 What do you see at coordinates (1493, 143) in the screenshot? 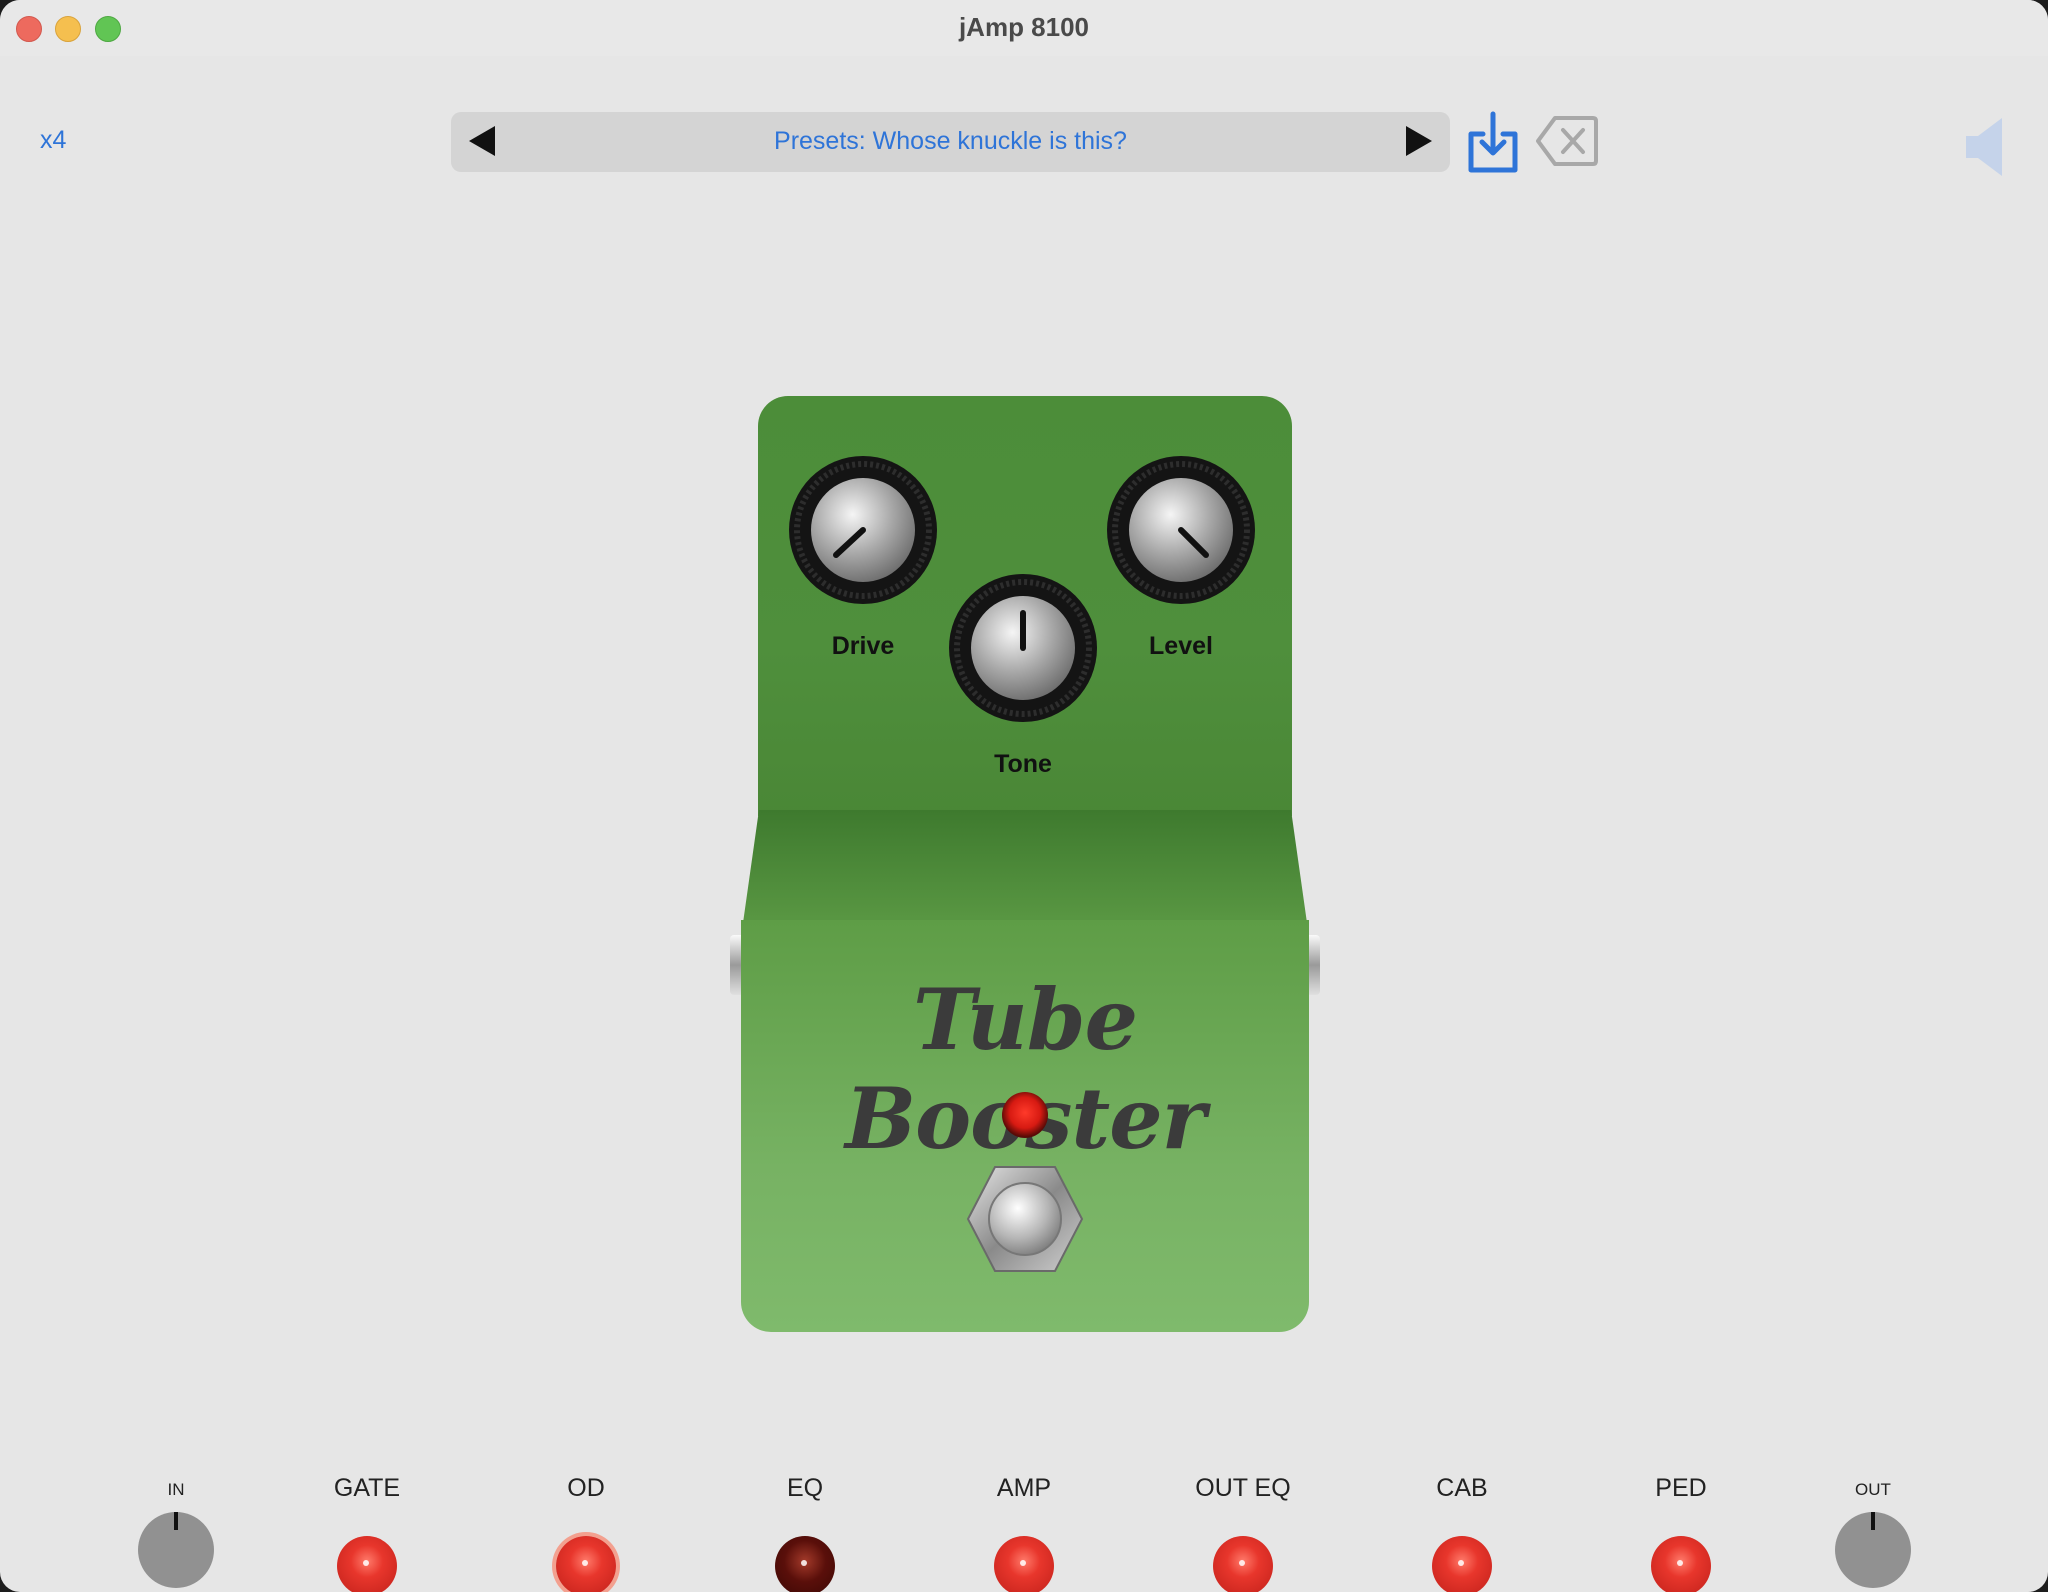
I see `save-preset-icon` at bounding box center [1493, 143].